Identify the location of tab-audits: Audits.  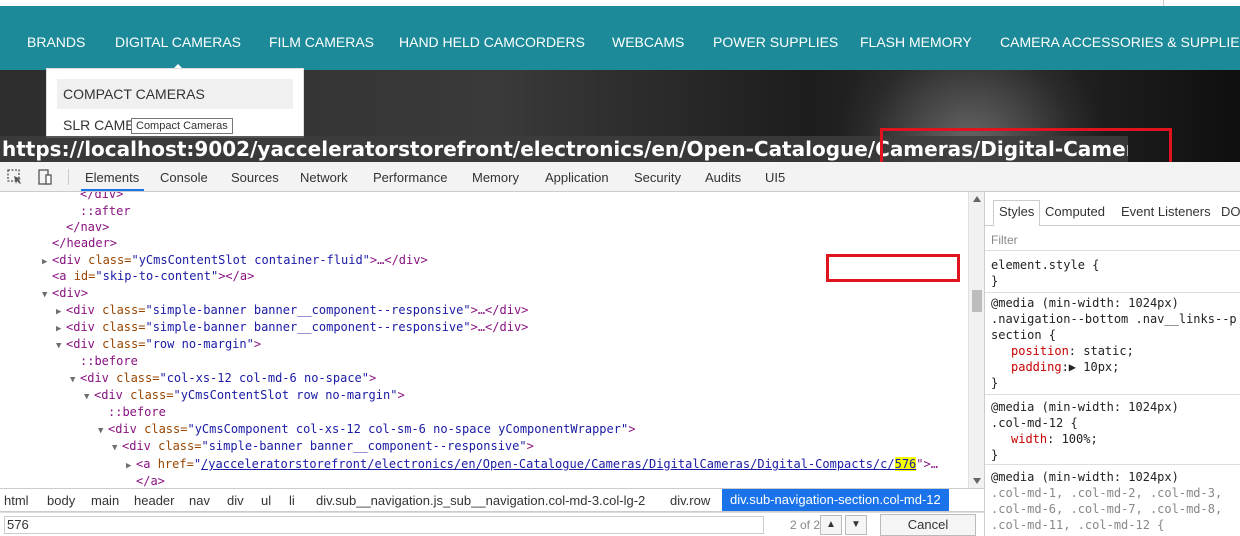
(723, 177).